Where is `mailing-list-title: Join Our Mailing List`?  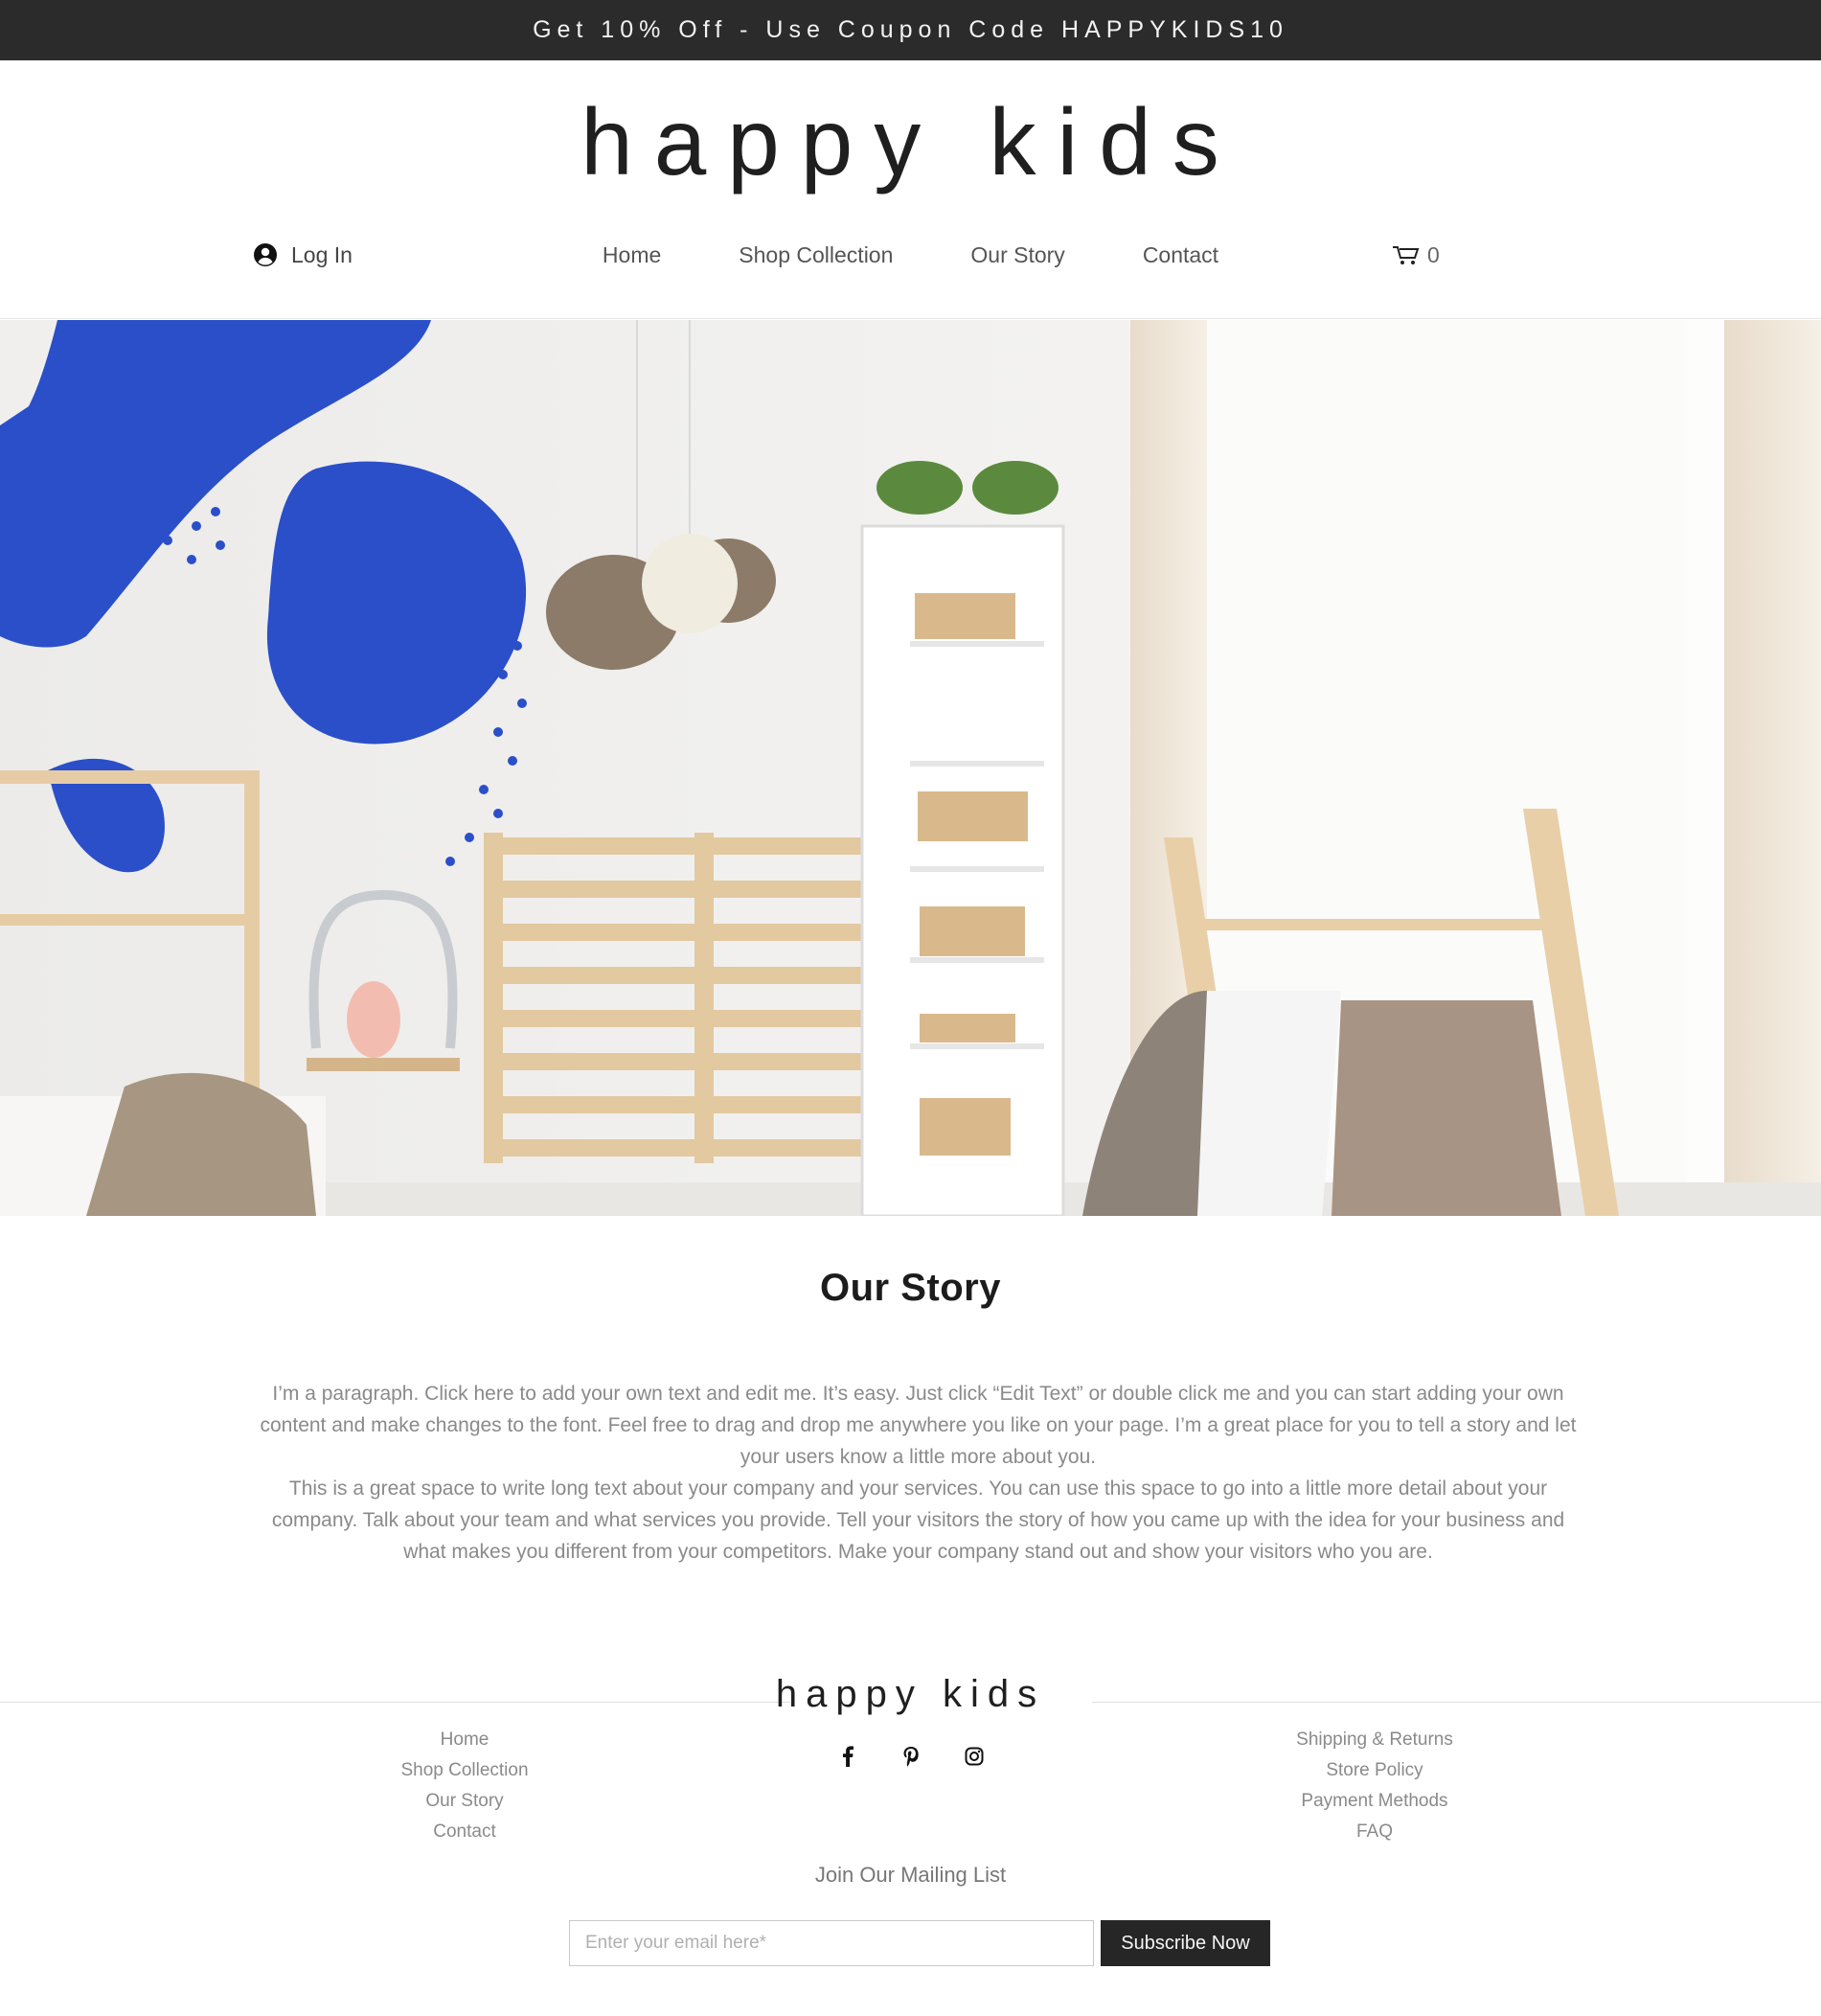 mailing-list-title: Join Our Mailing List is located at coordinates (911, 1875).